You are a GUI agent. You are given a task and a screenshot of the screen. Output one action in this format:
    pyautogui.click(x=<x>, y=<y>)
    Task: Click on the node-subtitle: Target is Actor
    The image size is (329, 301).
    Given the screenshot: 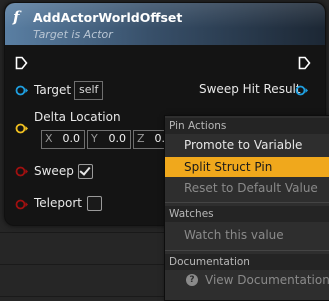 What is the action you would take?
    pyautogui.click(x=73, y=34)
    